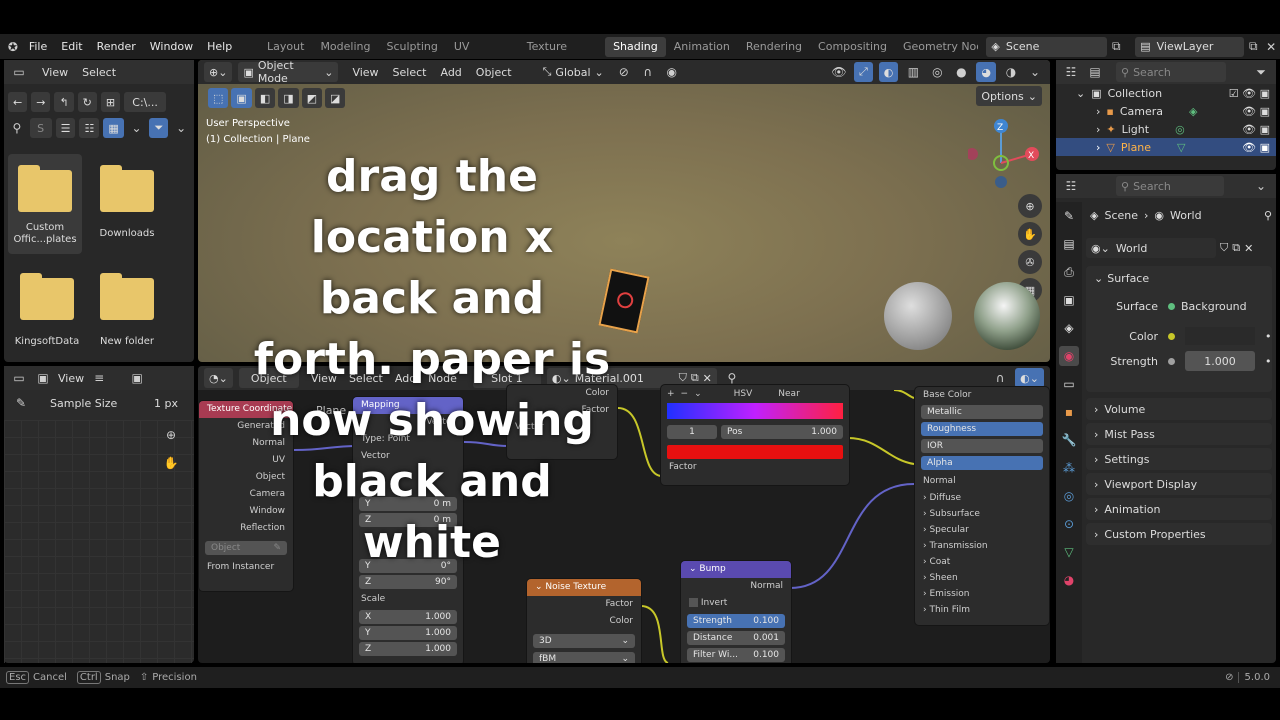  I want to click on modifier-tab-icon: 🔧, so click(1069, 440).